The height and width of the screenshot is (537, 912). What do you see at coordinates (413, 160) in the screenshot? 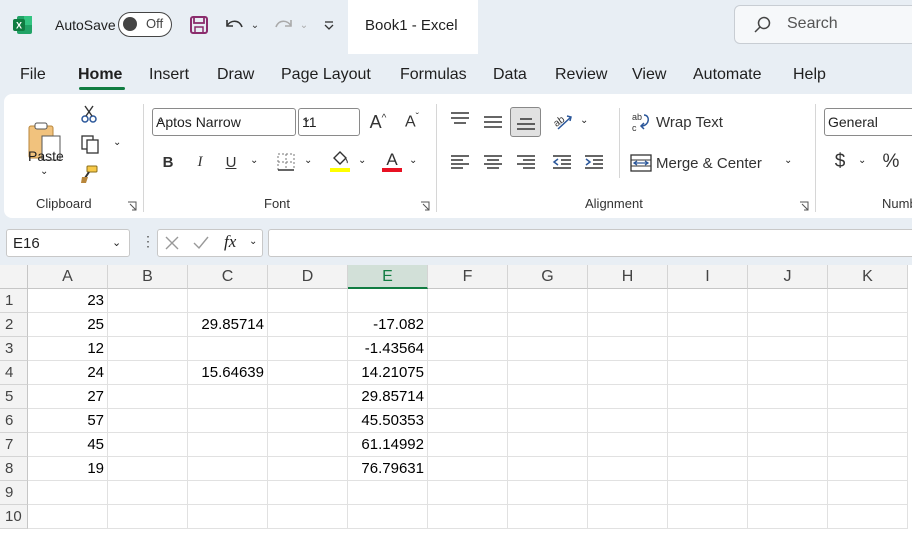
I see `font-color-dropdown-icon: ⌄` at bounding box center [413, 160].